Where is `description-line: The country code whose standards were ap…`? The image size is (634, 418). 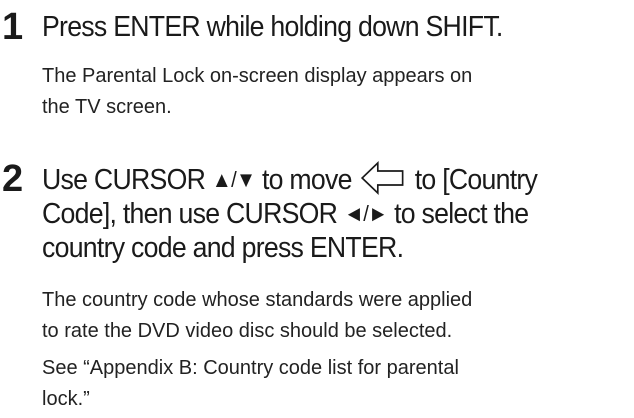
description-line: The country code whose standards were ap… is located at coordinates (257, 300).